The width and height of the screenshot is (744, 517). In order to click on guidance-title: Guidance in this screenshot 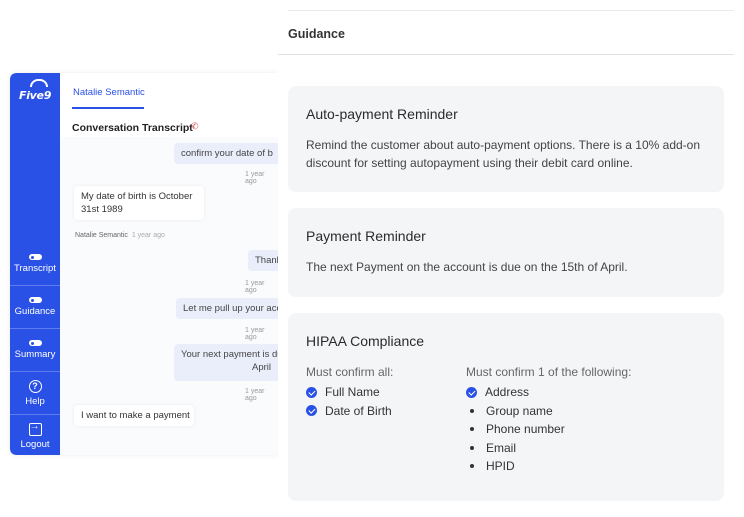, I will do `click(316, 34)`.